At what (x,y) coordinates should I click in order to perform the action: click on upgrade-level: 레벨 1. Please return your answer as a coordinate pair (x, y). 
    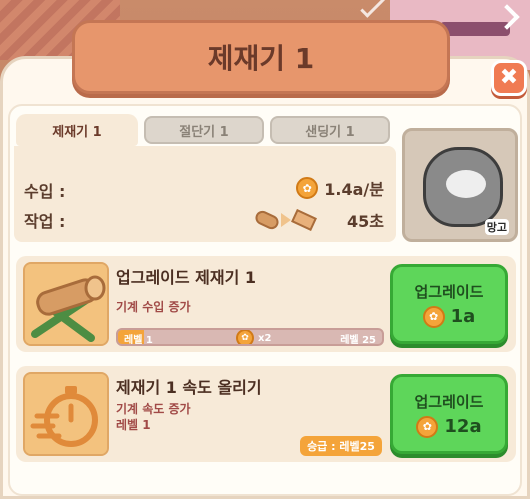
    Looking at the image, I should click on (133, 425).